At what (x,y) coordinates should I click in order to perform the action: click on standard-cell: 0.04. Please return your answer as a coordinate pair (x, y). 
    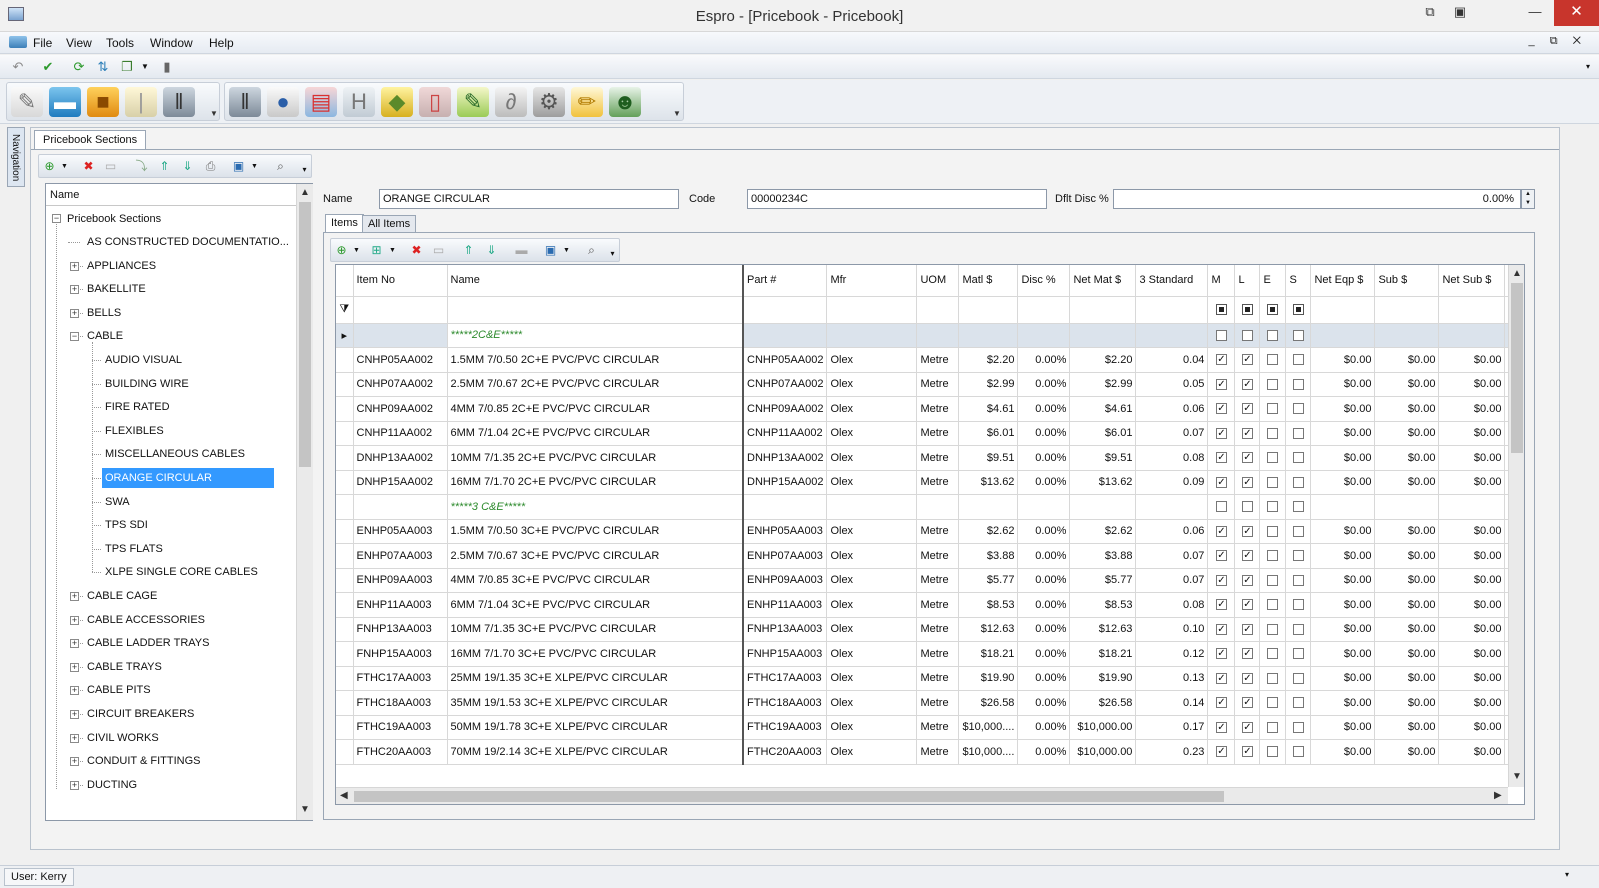
    Looking at the image, I should click on (1172, 360).